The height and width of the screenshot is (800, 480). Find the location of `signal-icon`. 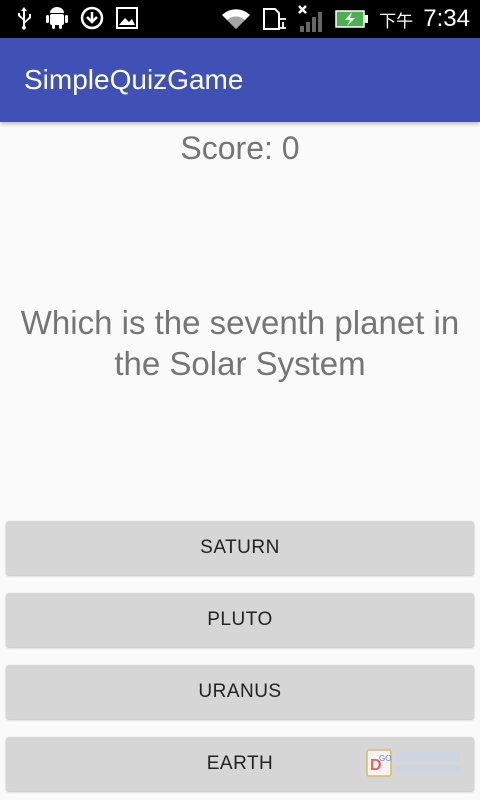

signal-icon is located at coordinates (311, 19).